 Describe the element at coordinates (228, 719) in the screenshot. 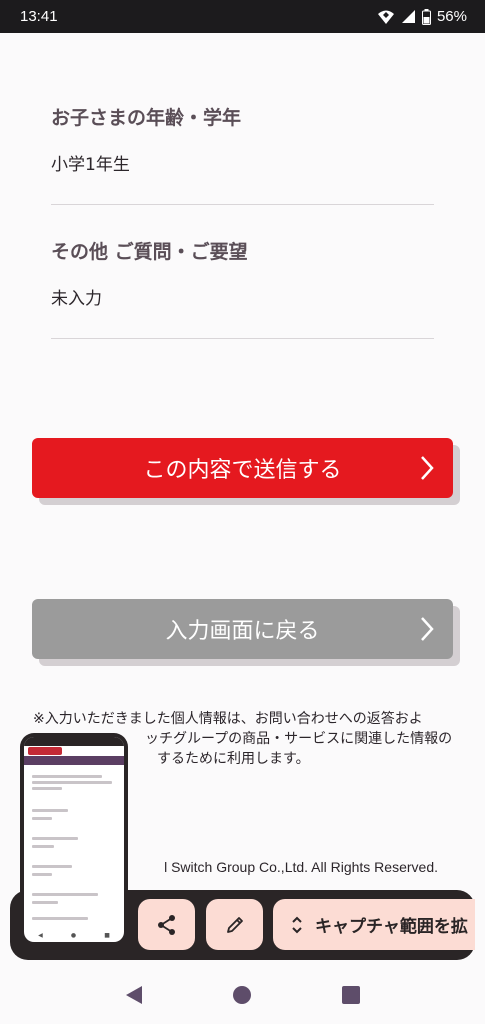

I see `notice-line: ※入力いただきました個人情報は、お問い合わせへの返答およ` at that location.